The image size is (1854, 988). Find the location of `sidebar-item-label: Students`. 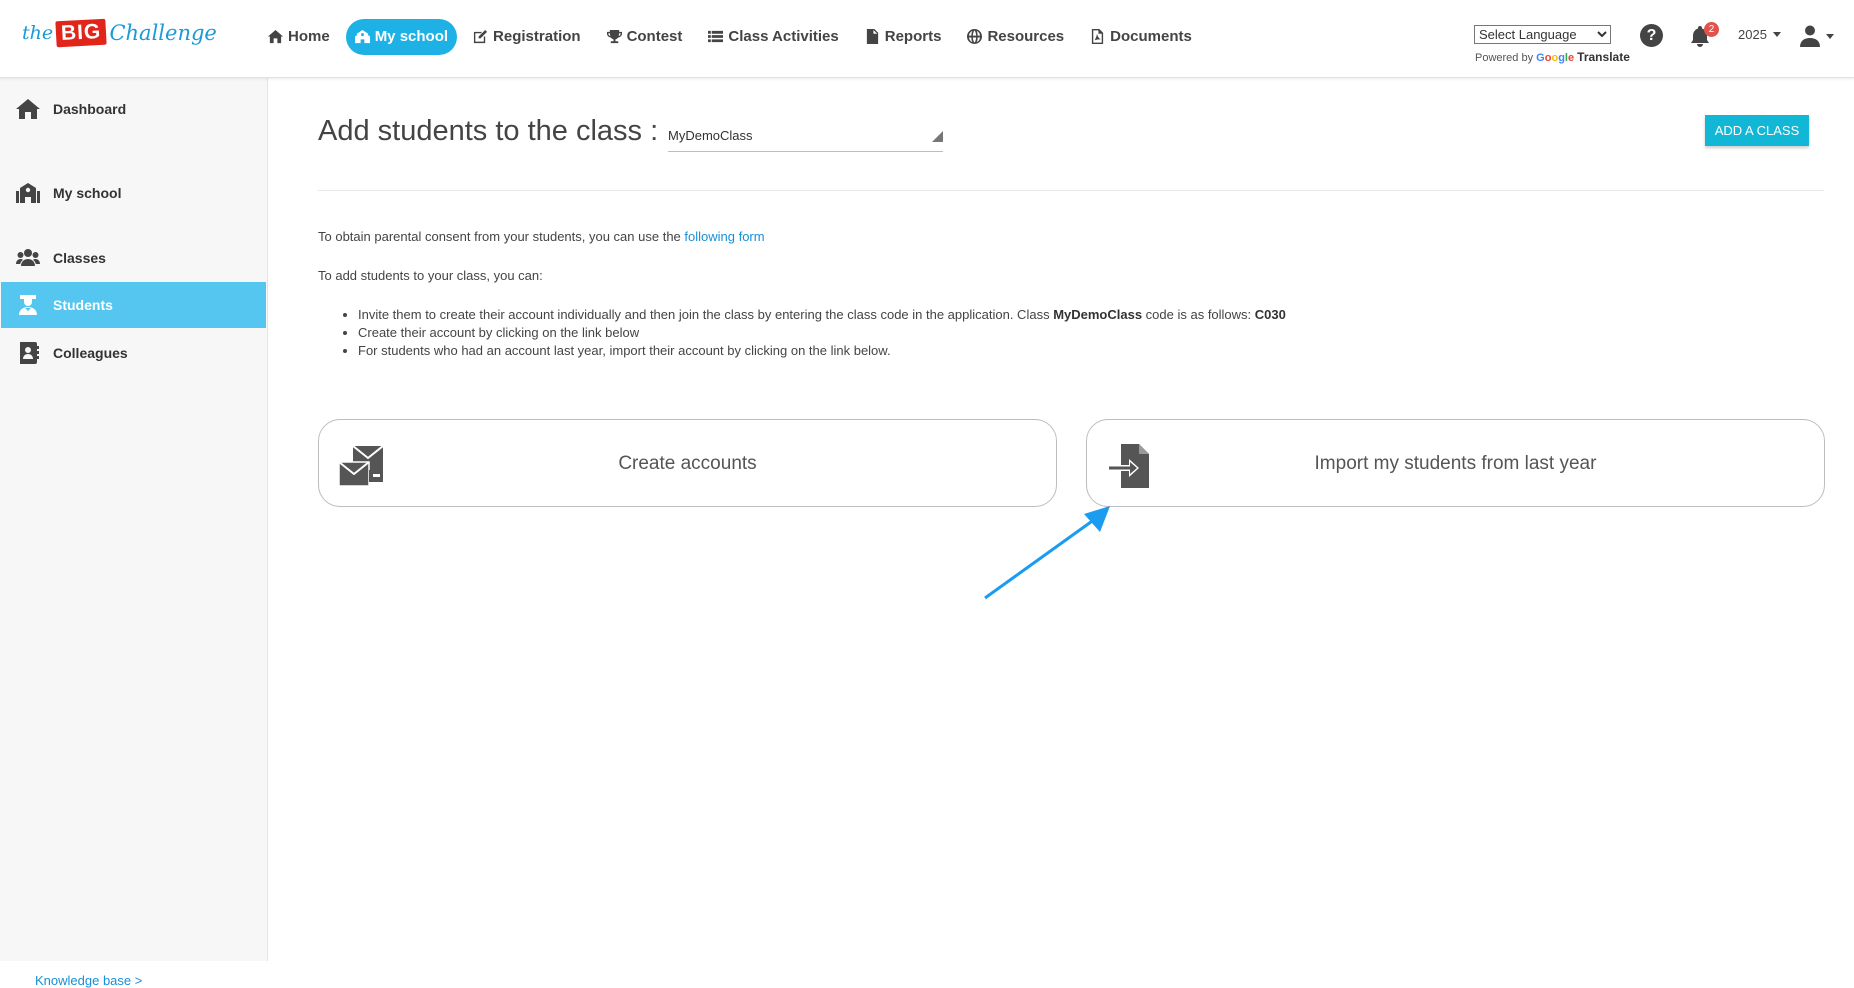

sidebar-item-label: Students is located at coordinates (83, 305).